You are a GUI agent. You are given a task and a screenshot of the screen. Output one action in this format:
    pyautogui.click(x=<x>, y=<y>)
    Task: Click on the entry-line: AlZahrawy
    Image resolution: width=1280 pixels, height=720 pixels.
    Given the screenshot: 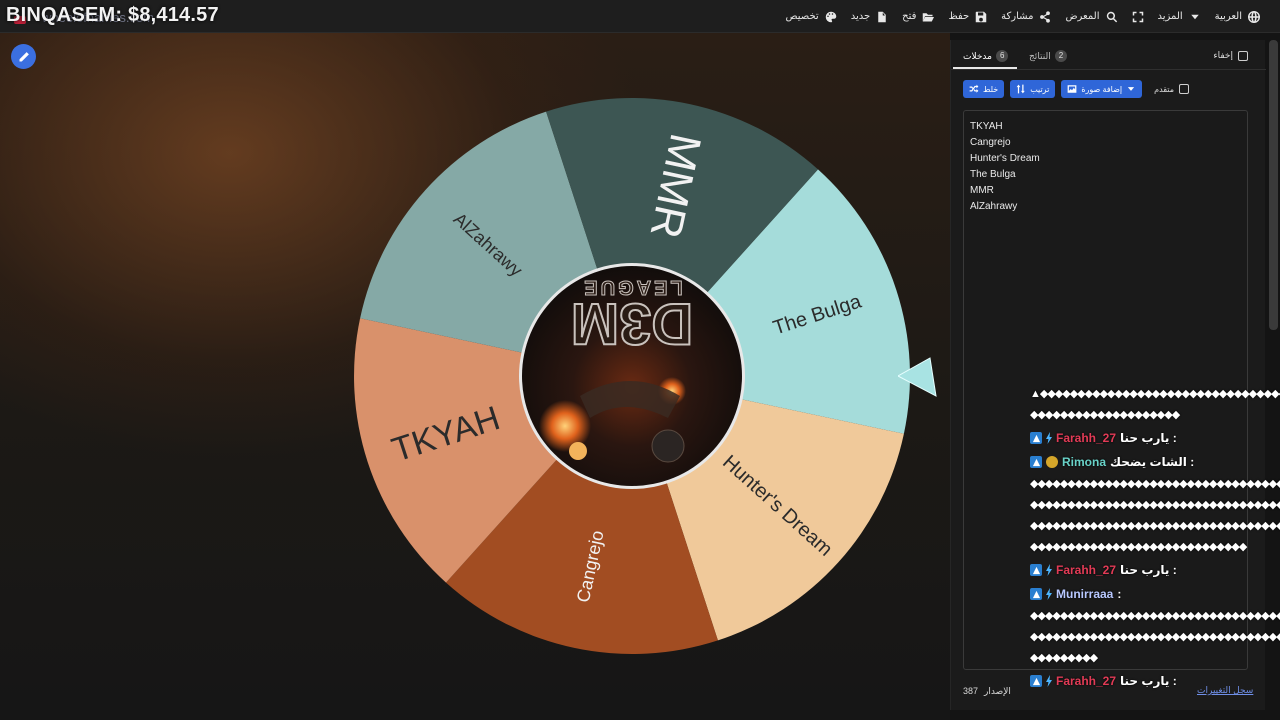 What is the action you would take?
    pyautogui.click(x=994, y=206)
    